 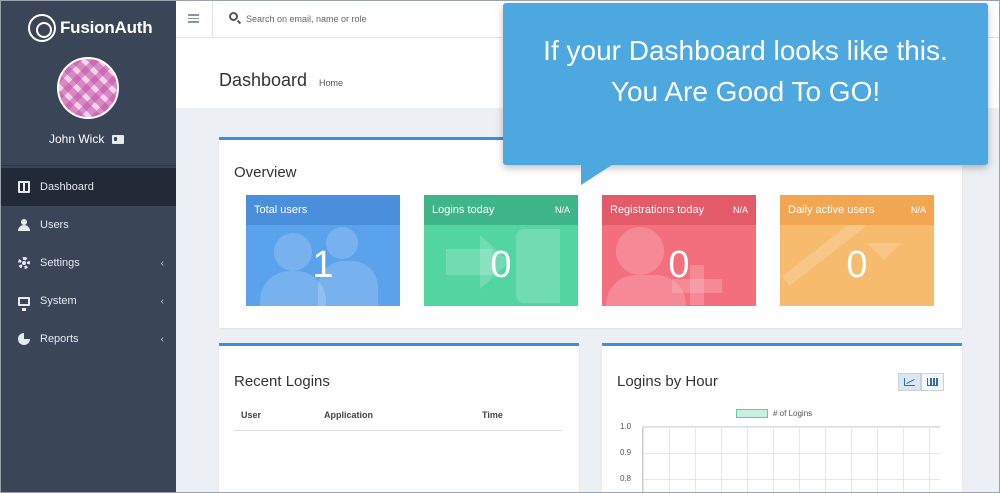 I want to click on sidebar-item-label: Dashboard, so click(x=67, y=187).